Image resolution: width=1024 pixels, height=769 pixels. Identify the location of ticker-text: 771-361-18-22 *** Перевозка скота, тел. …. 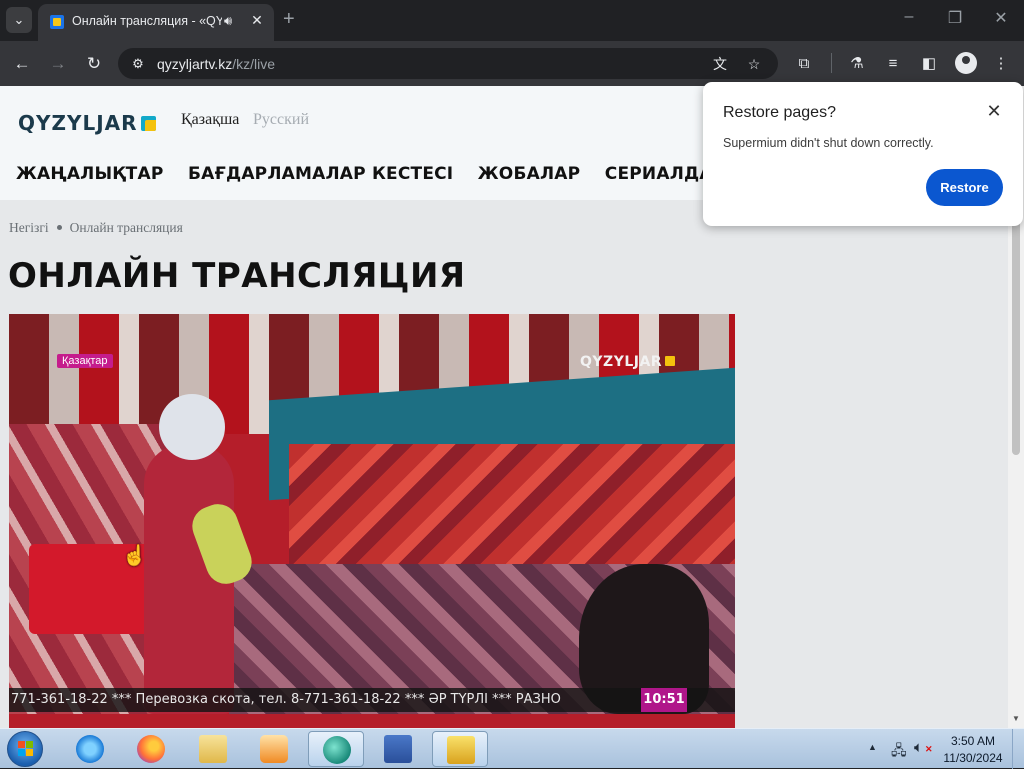
(286, 699).